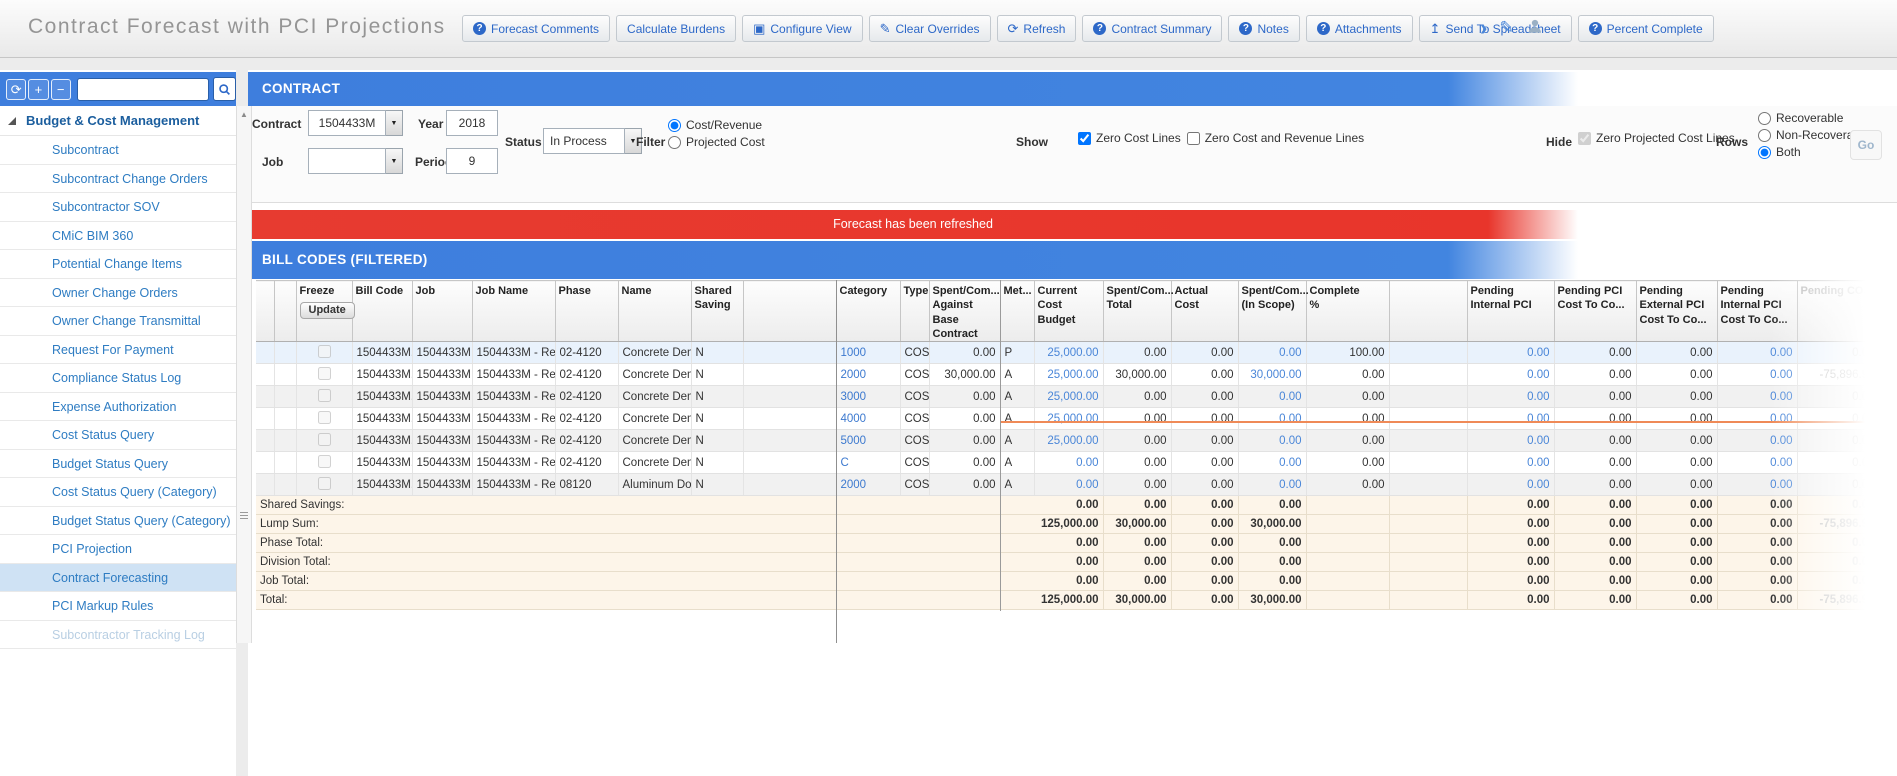 This screenshot has height=776, width=1897. I want to click on category-link: 3000, so click(854, 397).